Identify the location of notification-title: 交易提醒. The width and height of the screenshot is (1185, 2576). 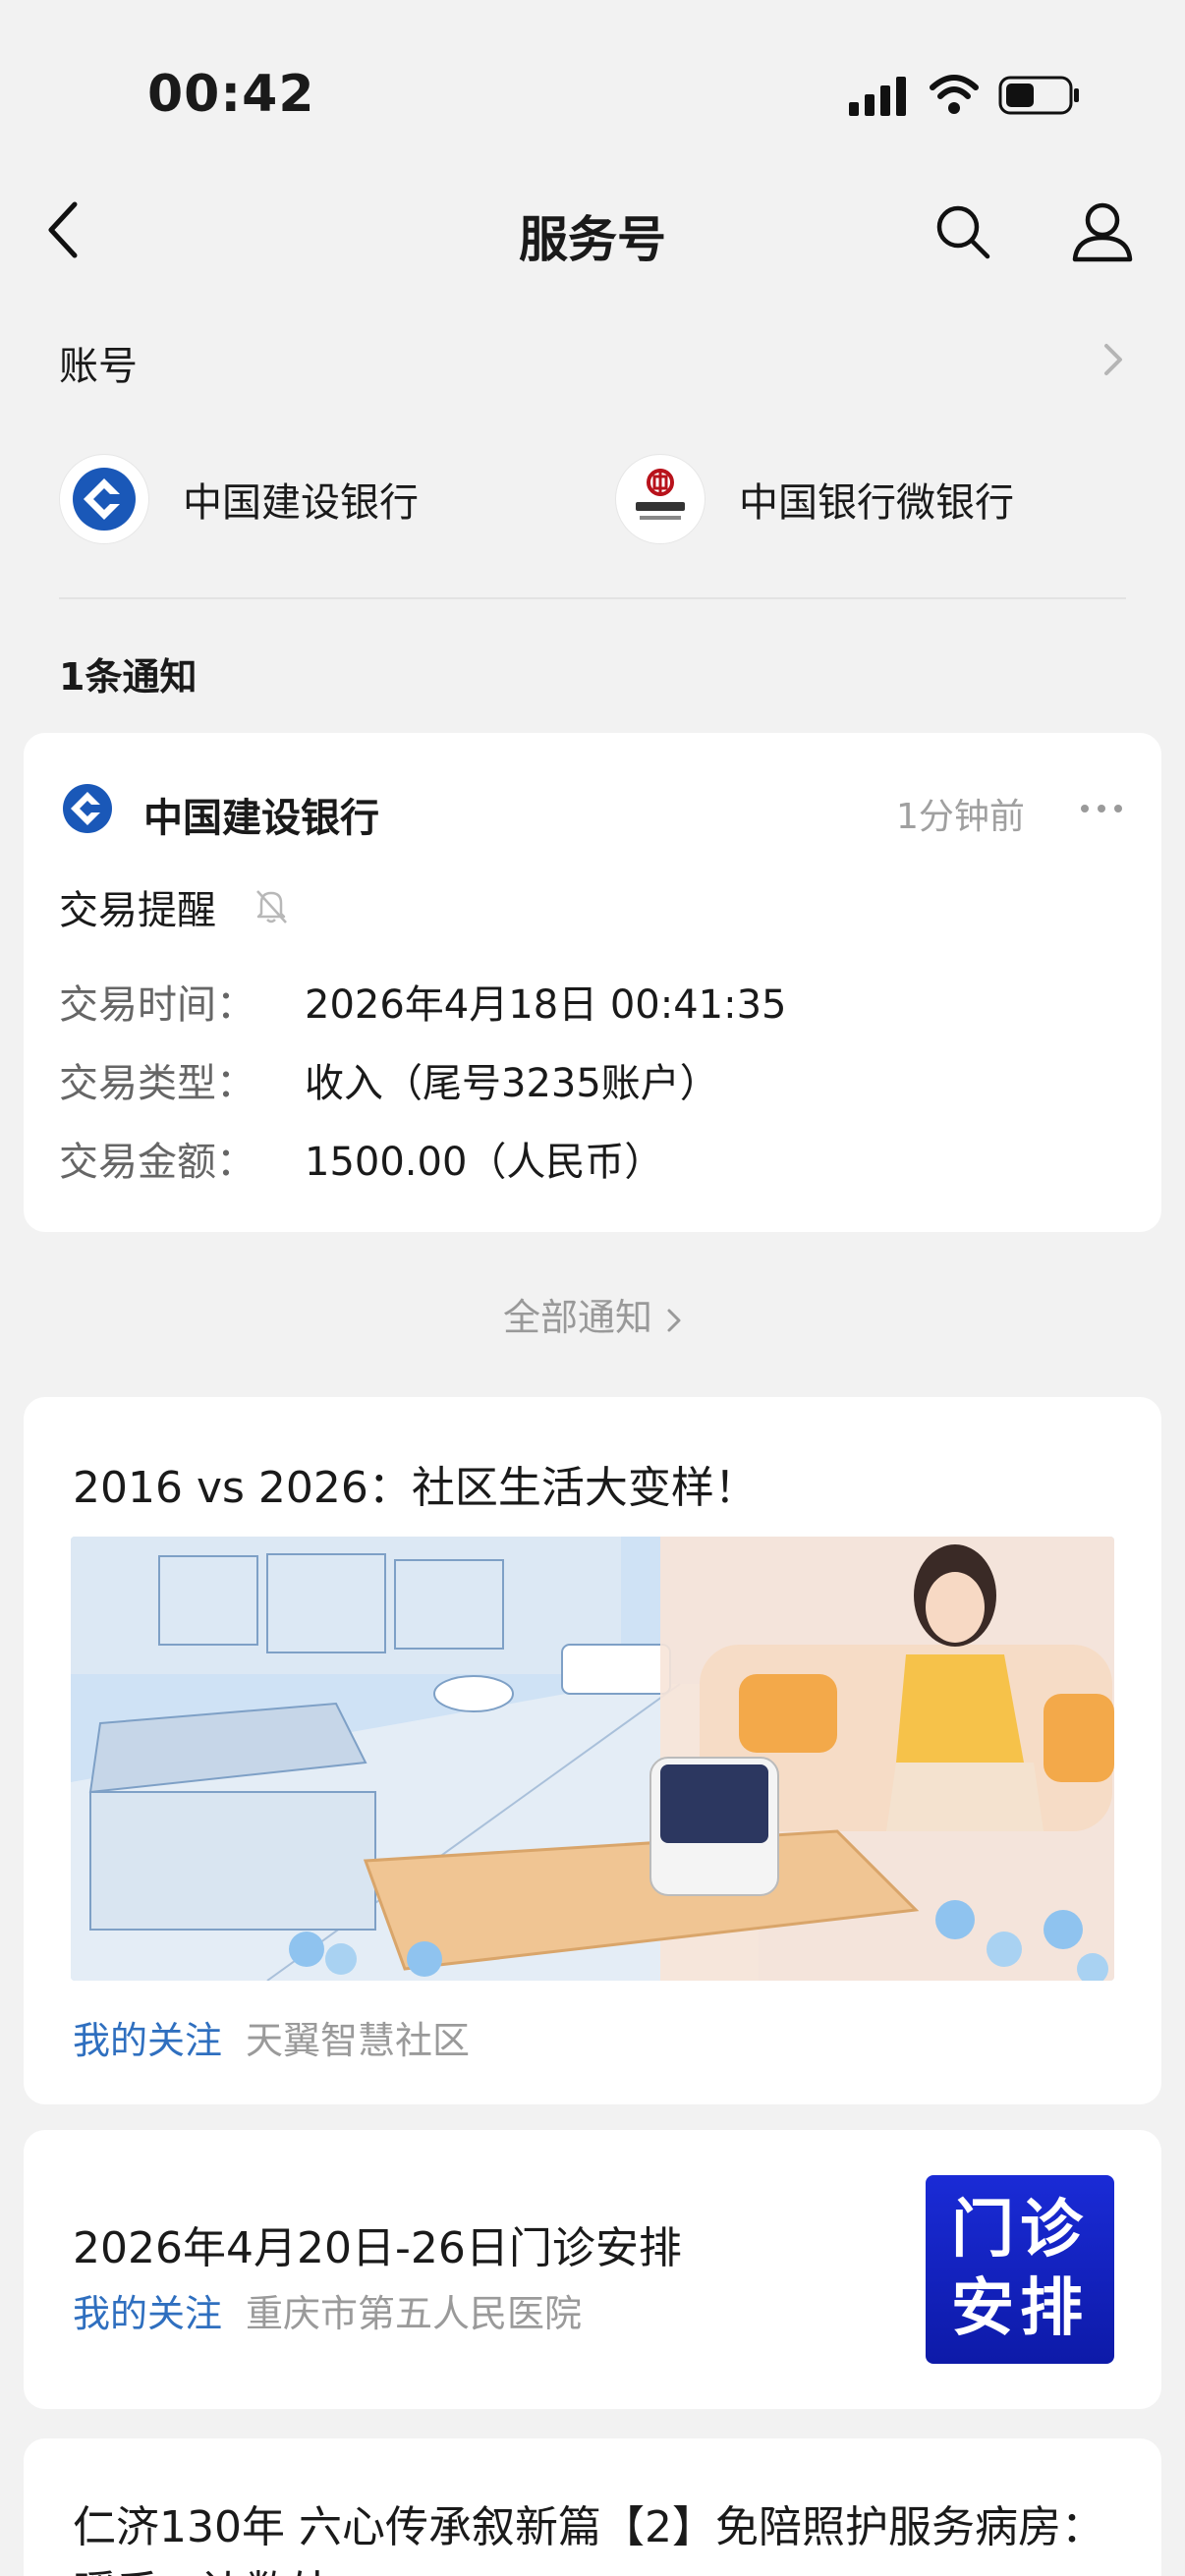
(137, 910).